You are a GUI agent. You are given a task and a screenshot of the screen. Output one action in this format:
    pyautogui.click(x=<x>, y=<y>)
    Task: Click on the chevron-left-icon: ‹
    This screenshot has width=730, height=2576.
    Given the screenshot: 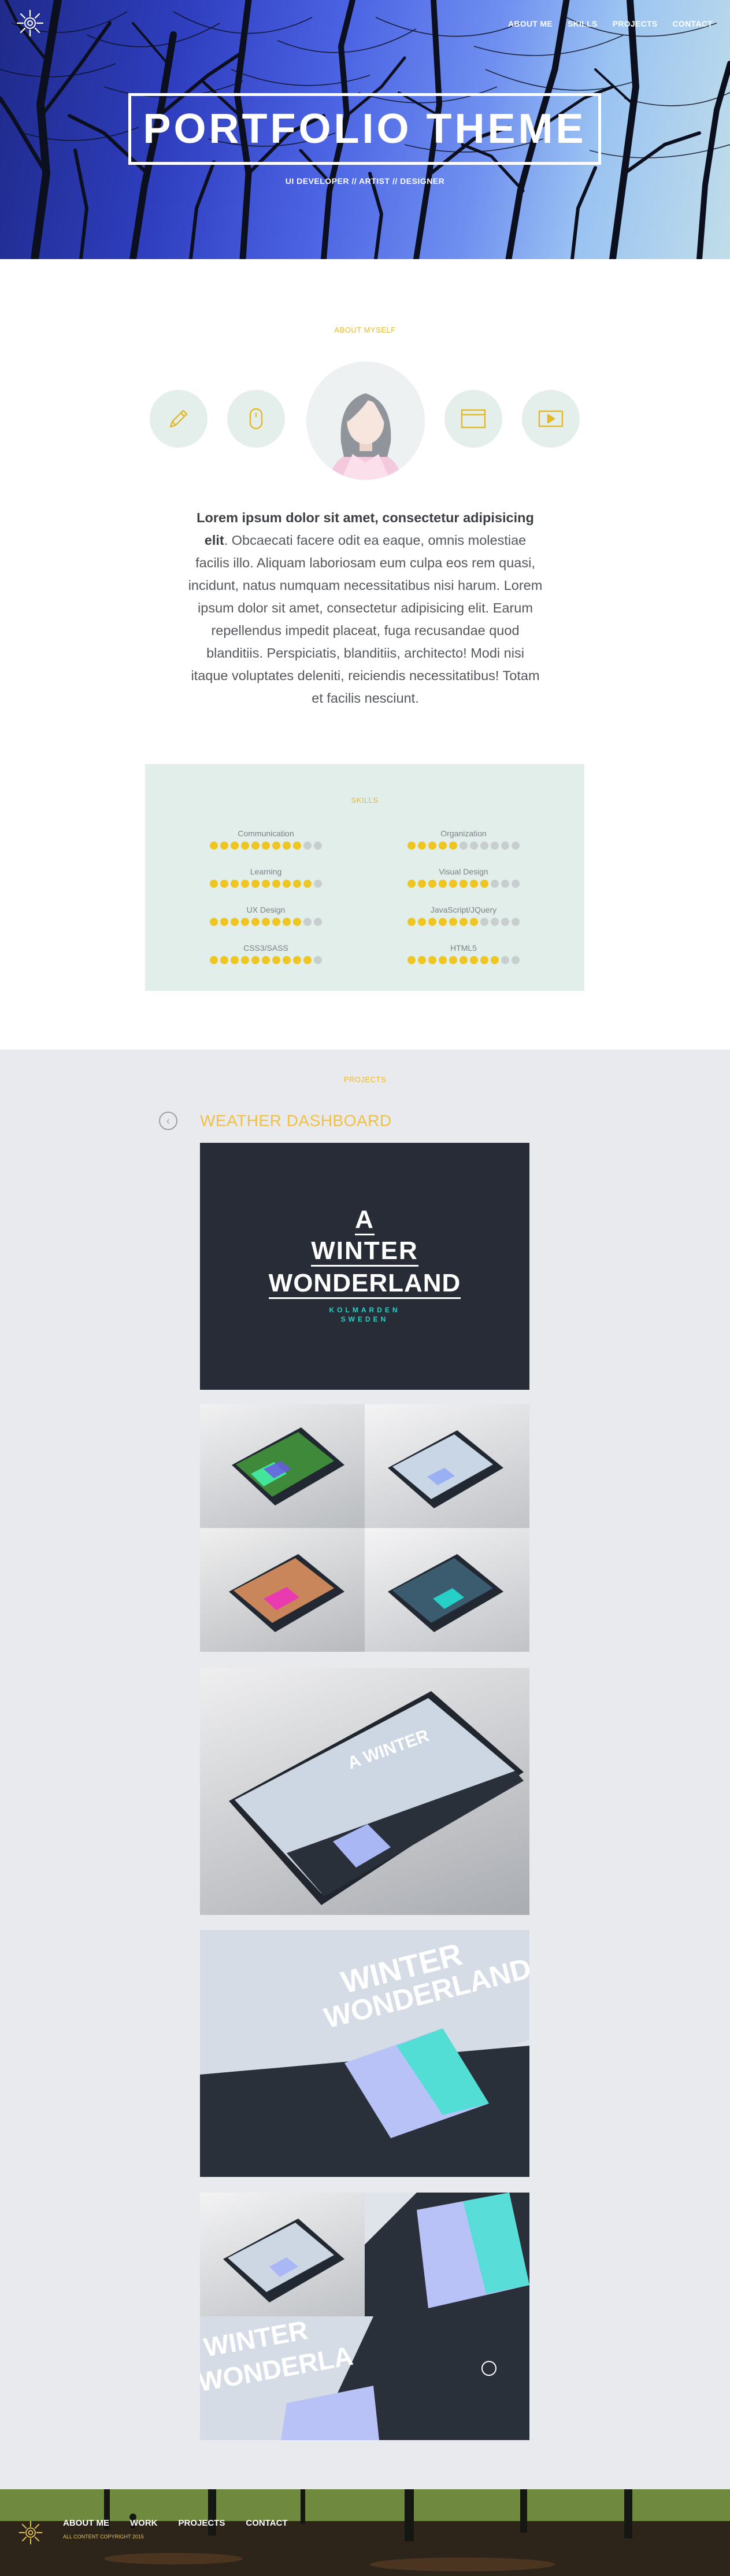 What is the action you would take?
    pyautogui.click(x=168, y=1120)
    